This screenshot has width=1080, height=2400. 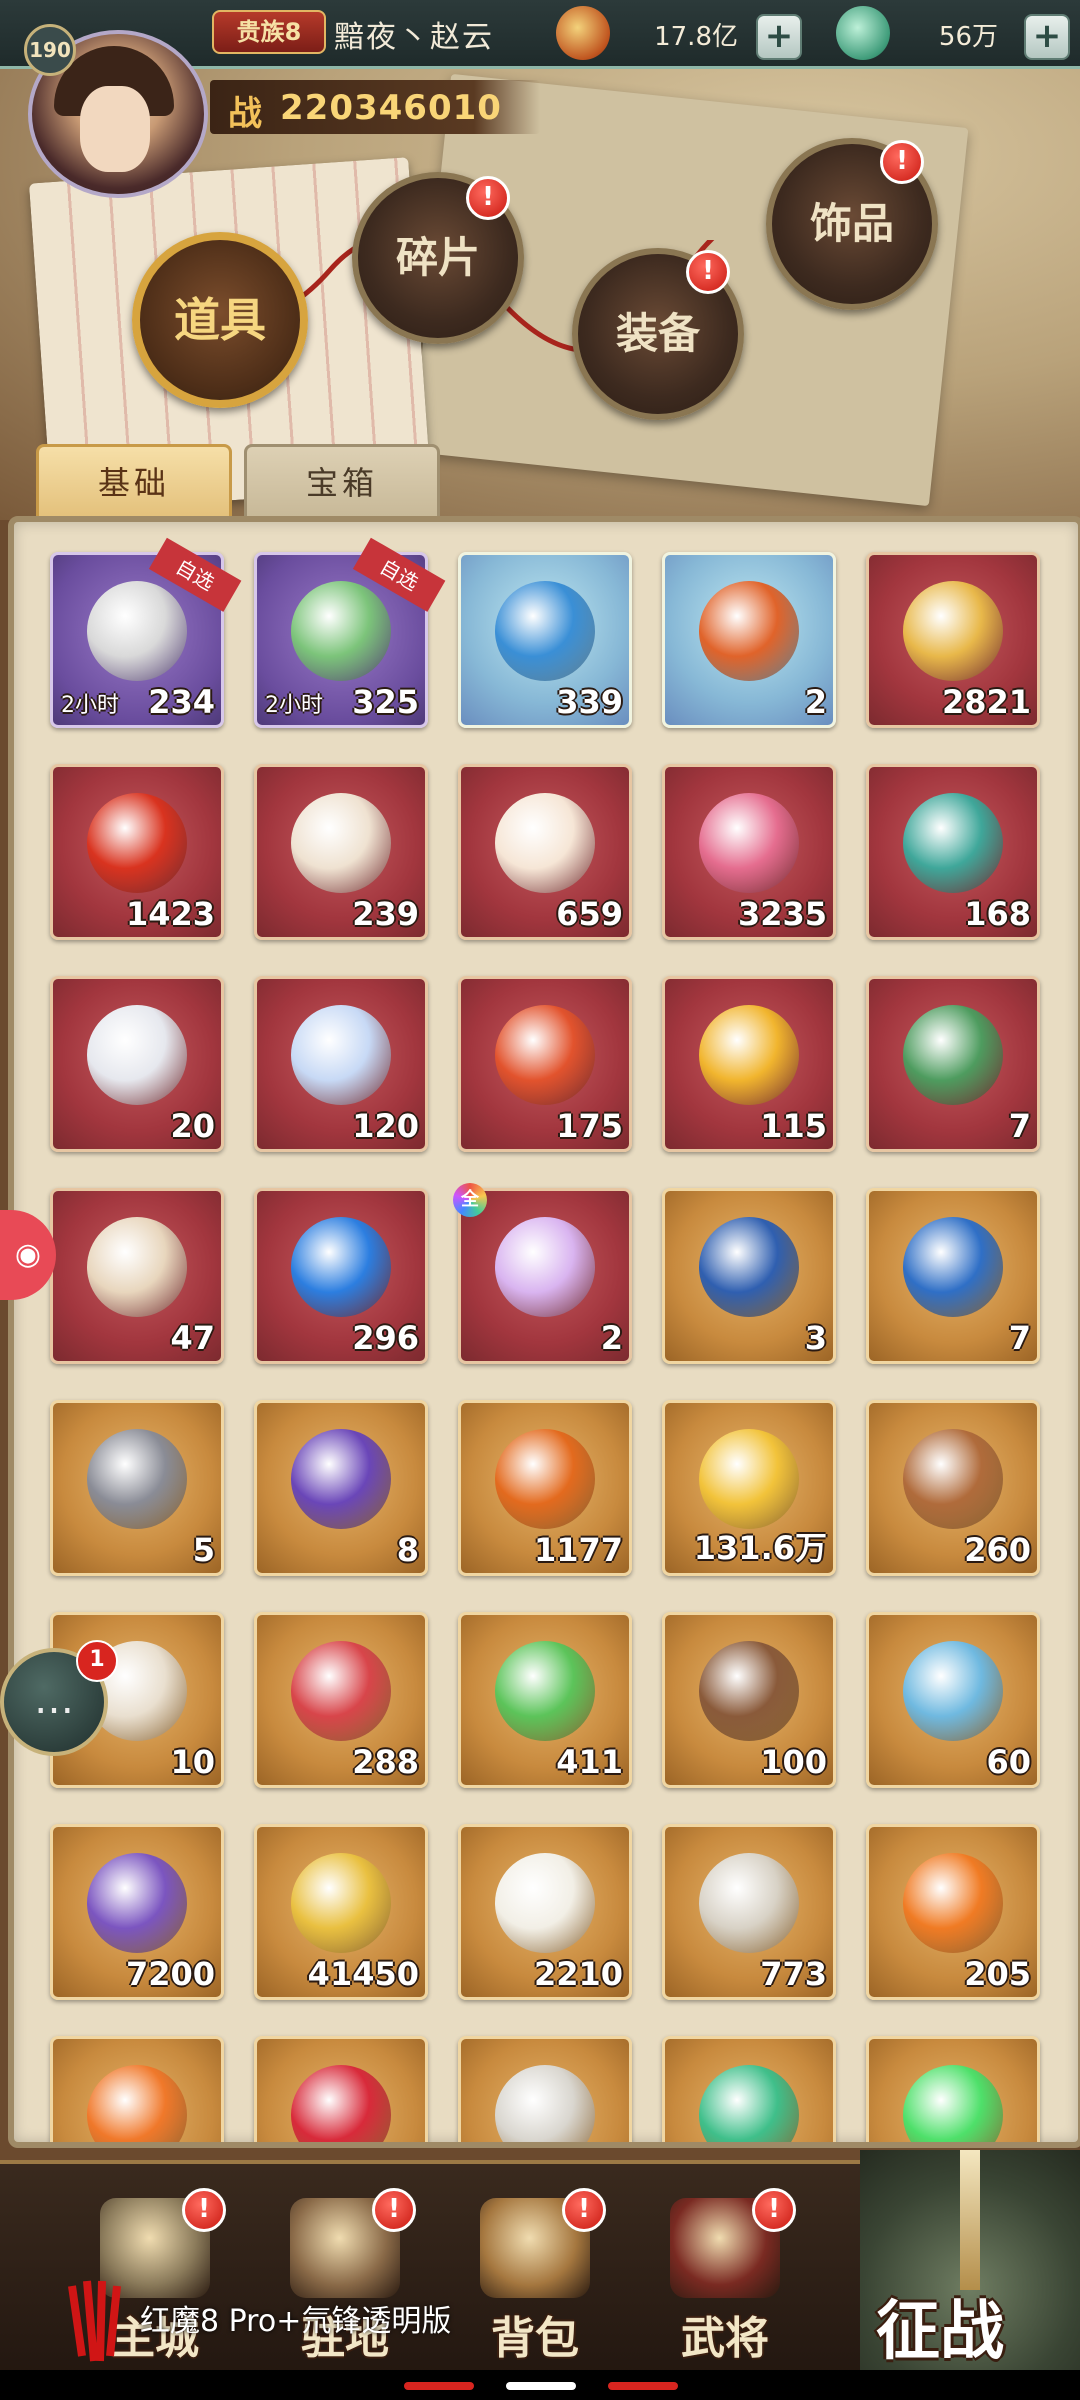 What do you see at coordinates (749, 1488) in the screenshot?
I see `inventory-item: 131.6万` at bounding box center [749, 1488].